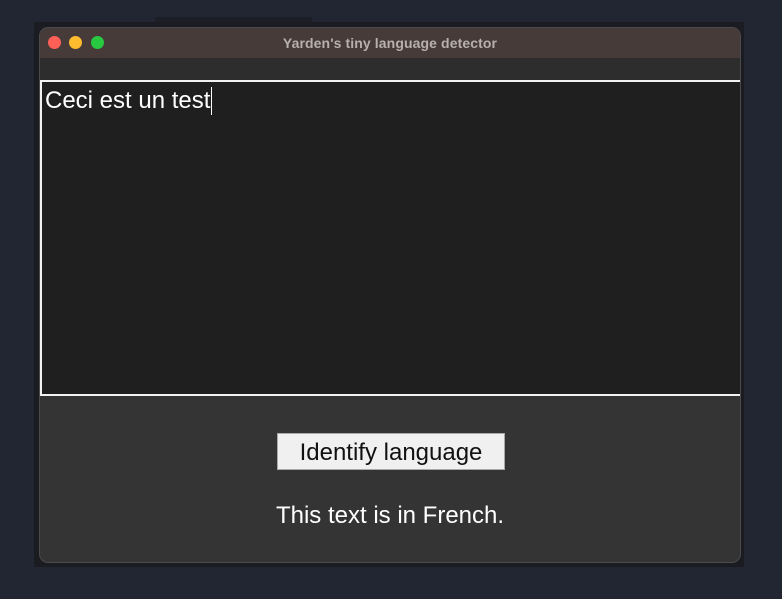  I want to click on identify-language-button: Identify language, so click(391, 451).